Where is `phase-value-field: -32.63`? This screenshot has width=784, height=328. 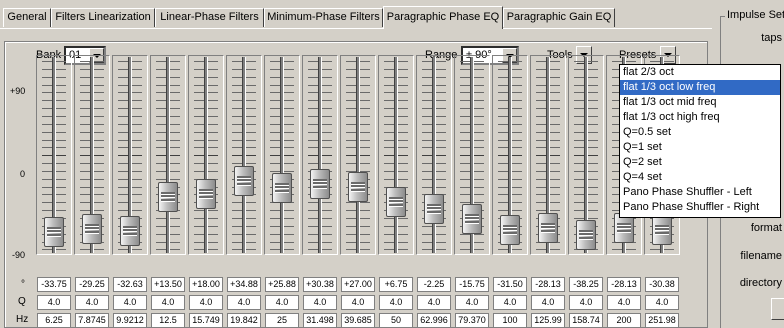
phase-value-field: -32.63 is located at coordinates (130, 284).